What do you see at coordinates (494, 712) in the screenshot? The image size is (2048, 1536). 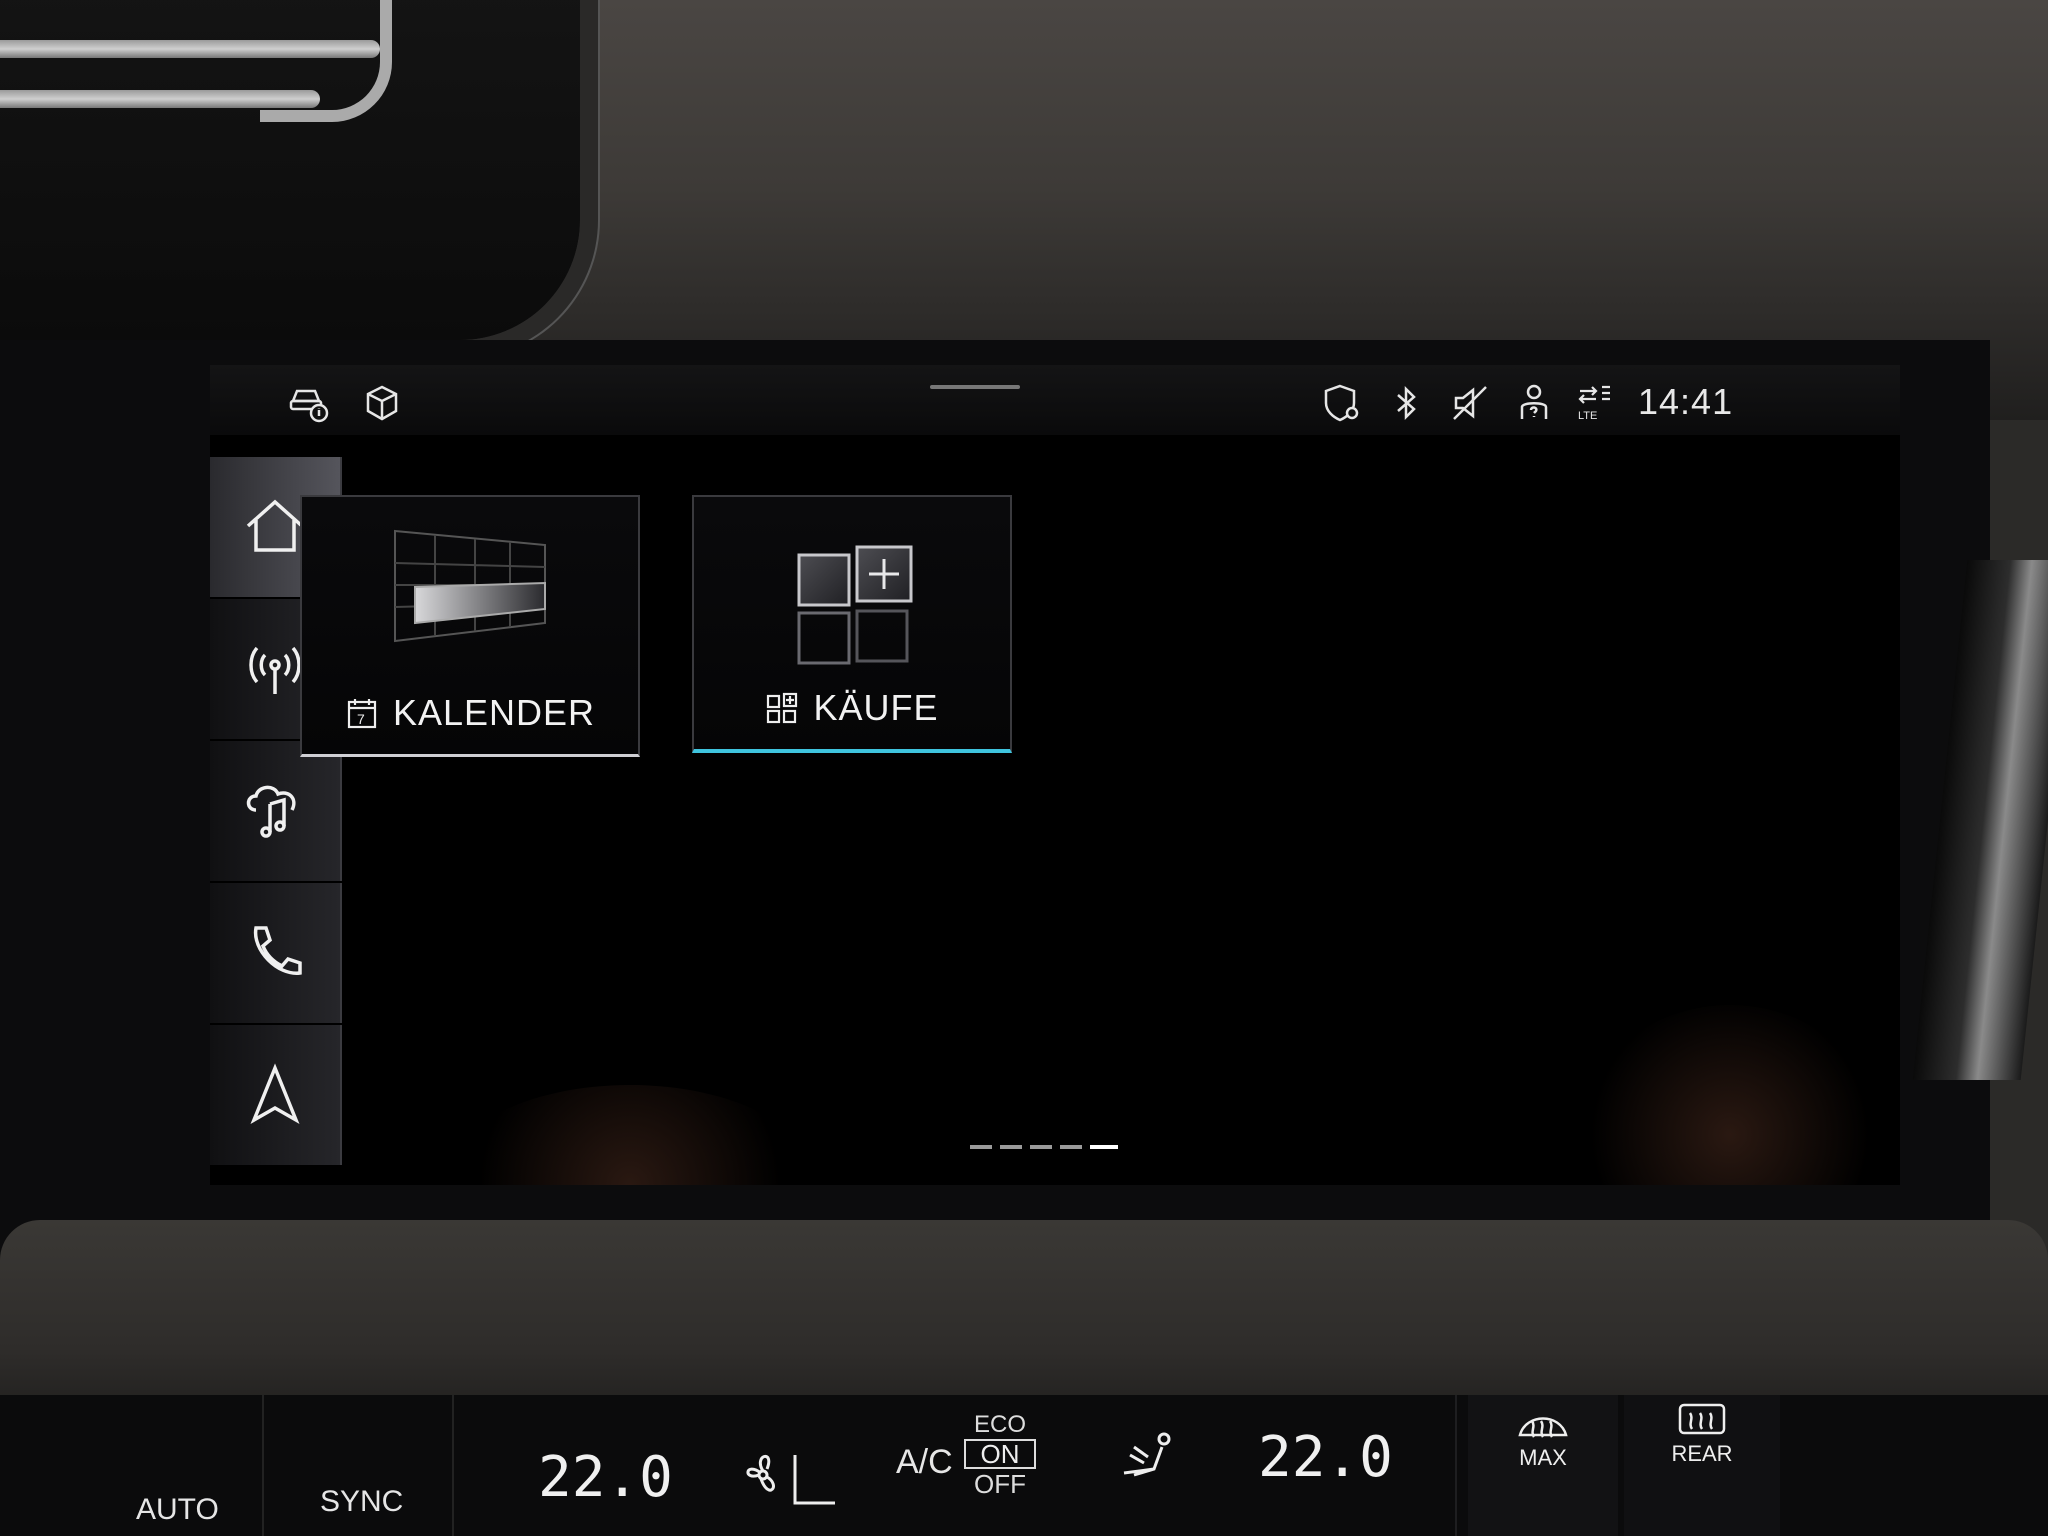 I see `tile-calendar-text: KALENDER` at bounding box center [494, 712].